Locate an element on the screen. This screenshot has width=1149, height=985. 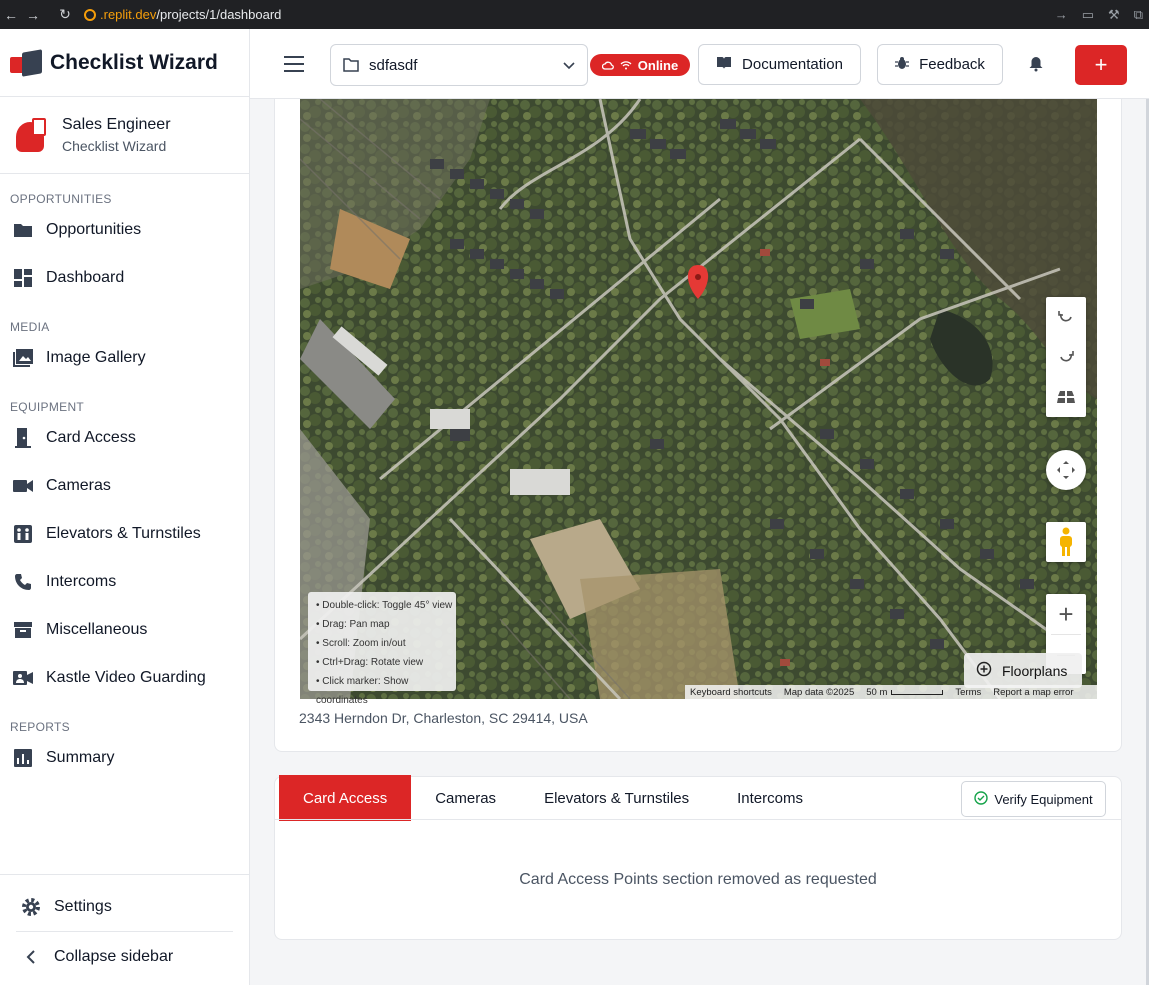
settings-button: Settings is located at coordinates (124, 906).